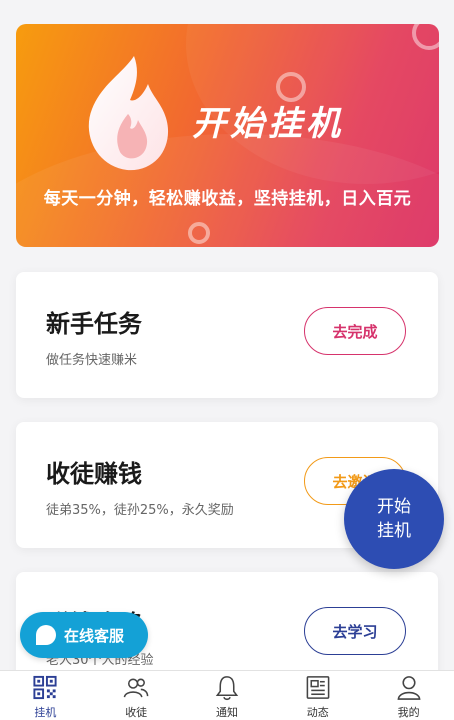 The image size is (454, 720). I want to click on bell-icon, so click(227, 688).